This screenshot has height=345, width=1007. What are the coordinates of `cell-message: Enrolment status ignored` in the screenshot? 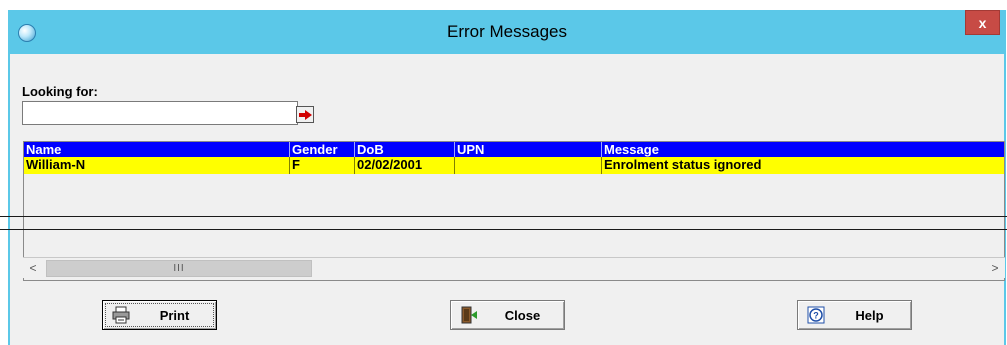 It's located at (803, 165).